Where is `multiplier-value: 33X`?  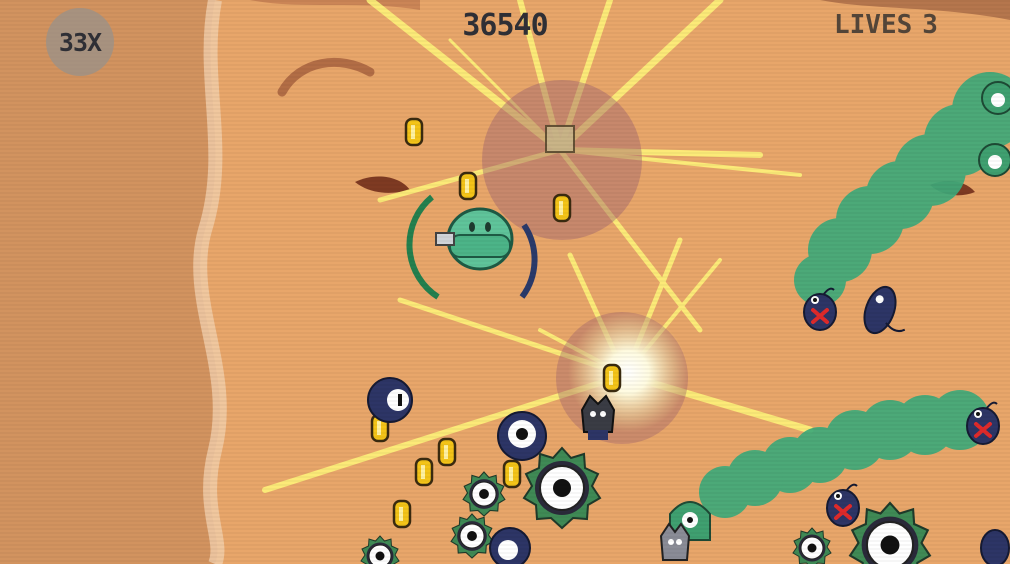
multiplier-value: 33X is located at coordinates (80, 42).